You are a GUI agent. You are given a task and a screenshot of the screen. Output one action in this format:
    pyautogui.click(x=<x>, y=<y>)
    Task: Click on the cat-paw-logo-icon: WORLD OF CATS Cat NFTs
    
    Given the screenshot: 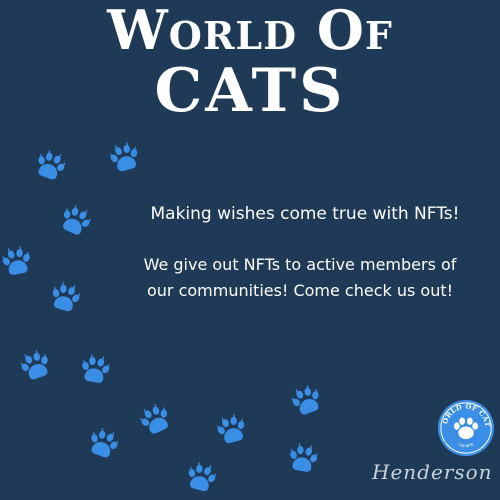 What is the action you would take?
    pyautogui.click(x=466, y=428)
    